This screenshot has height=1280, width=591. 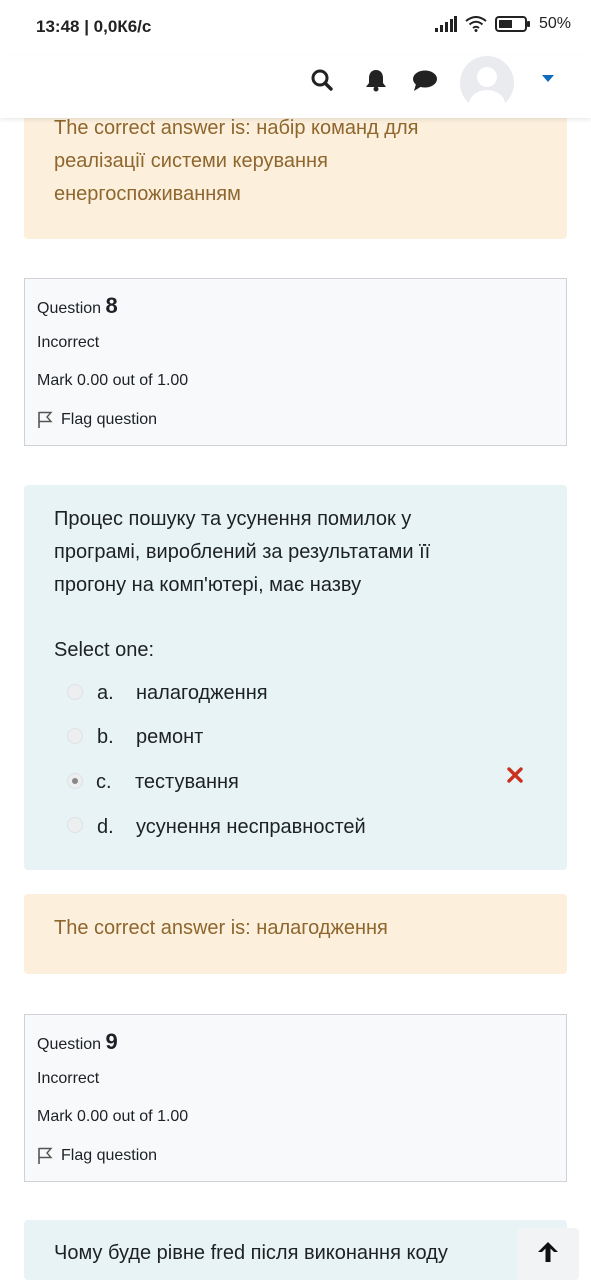 I want to click on bell-icon, so click(x=376, y=80).